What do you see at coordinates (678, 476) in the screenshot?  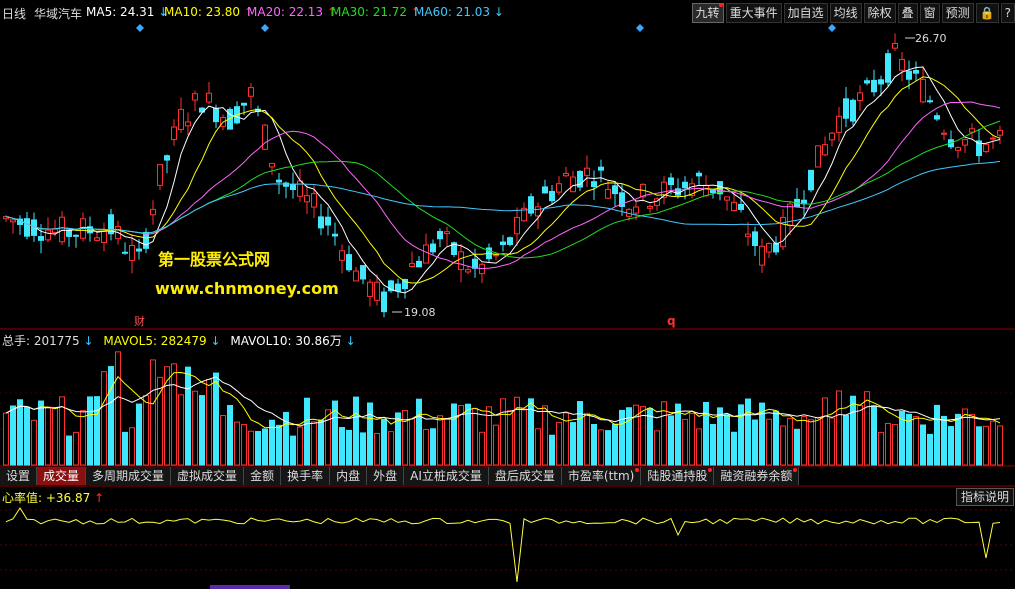 I see `tab-northbound-holdings: 陆股通持股` at bounding box center [678, 476].